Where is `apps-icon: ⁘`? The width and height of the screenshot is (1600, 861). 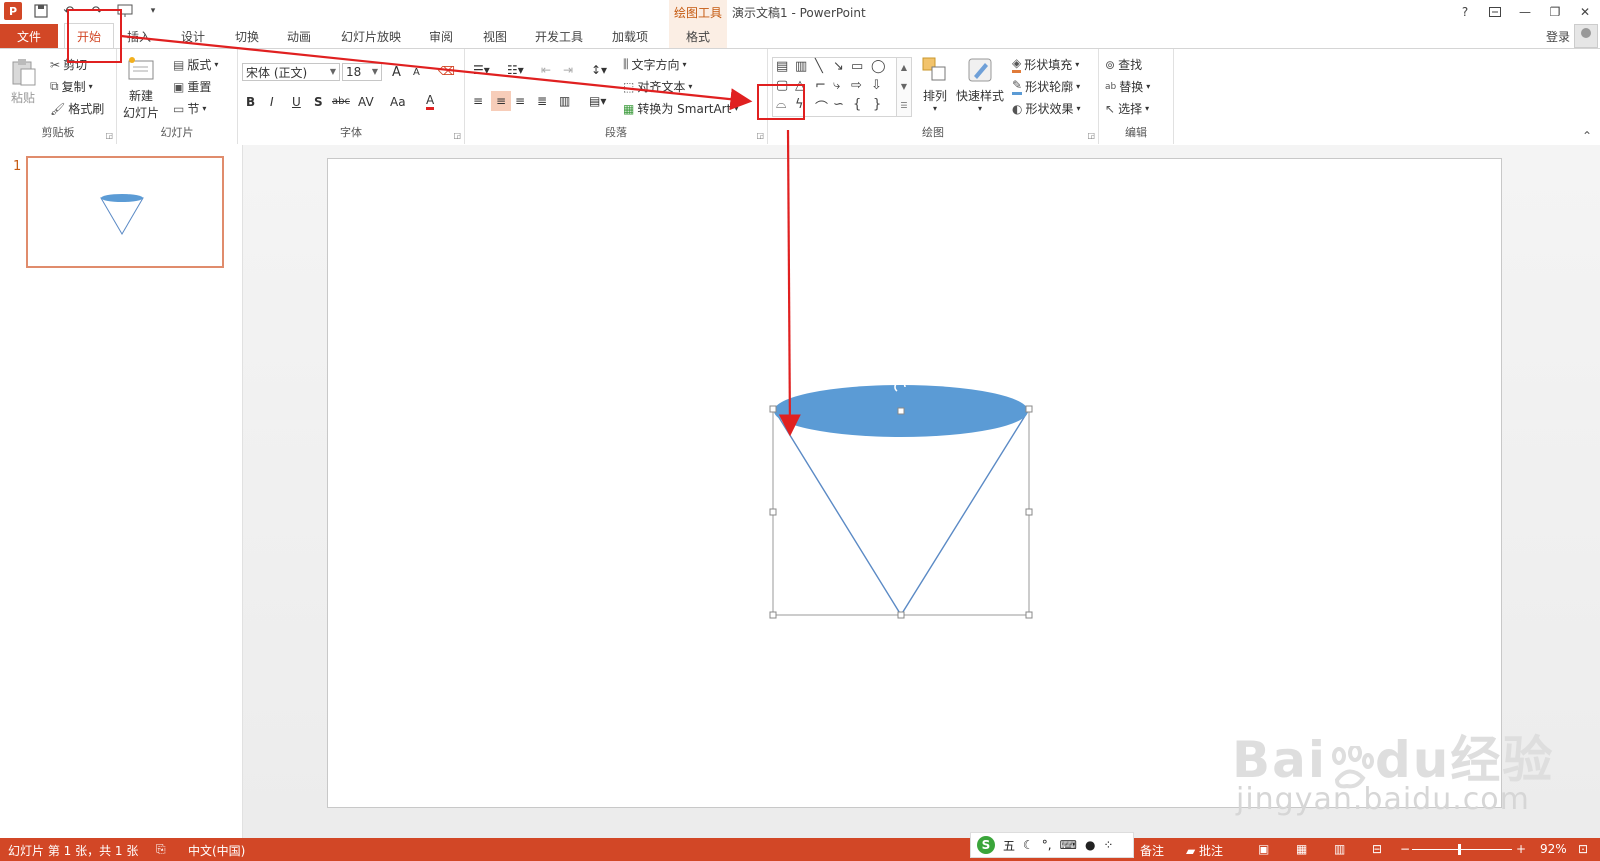
apps-icon: ⁘ is located at coordinates (1108, 845).